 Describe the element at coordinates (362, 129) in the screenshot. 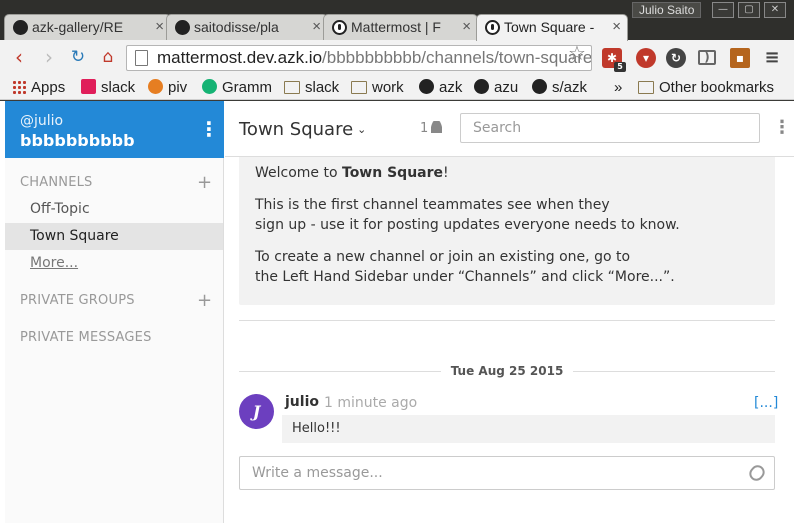

I see `chevron-down-icon: ⌄` at that location.